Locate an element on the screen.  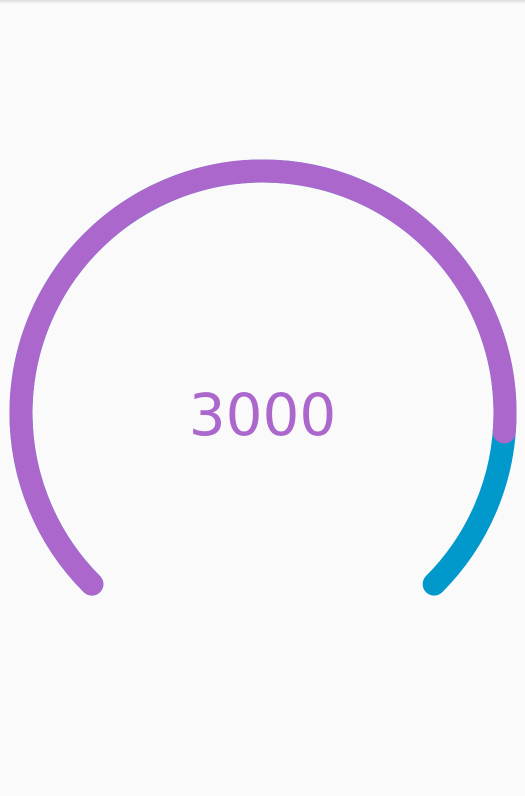
gauge-value-label: 3000 is located at coordinates (262, 415).